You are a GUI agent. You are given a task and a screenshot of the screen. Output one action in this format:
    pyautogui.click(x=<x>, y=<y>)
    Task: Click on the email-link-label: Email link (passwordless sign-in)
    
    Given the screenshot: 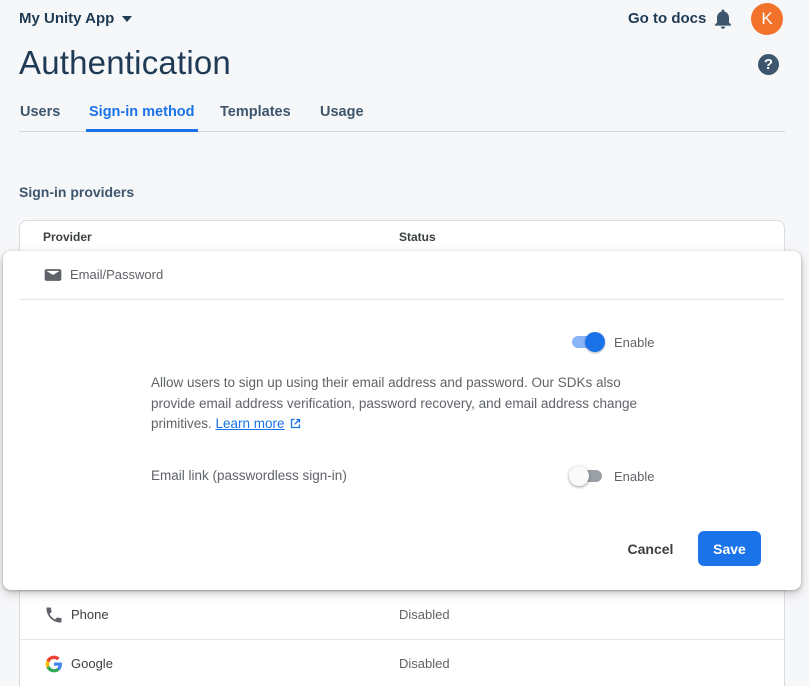 What is the action you would take?
    pyautogui.click(x=249, y=475)
    